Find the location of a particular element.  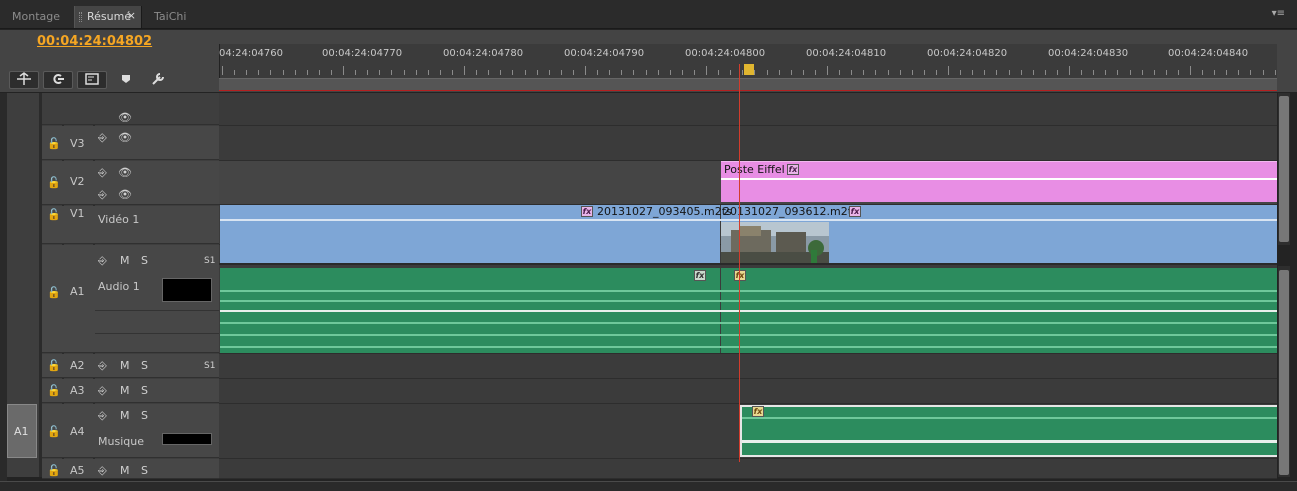

work-area-bar is located at coordinates (748, 84).